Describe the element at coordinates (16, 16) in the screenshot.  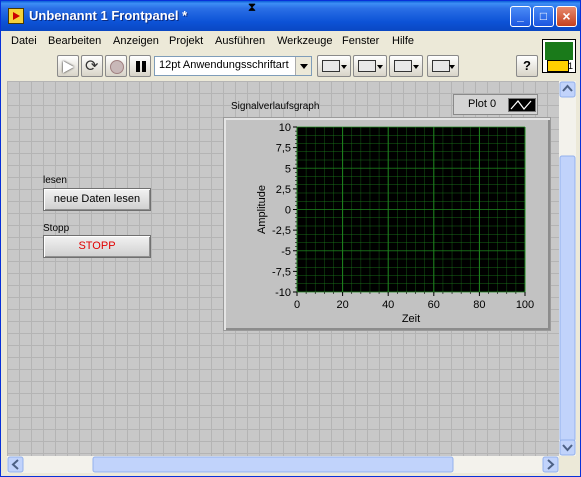
I see `labview-app-icon` at that location.